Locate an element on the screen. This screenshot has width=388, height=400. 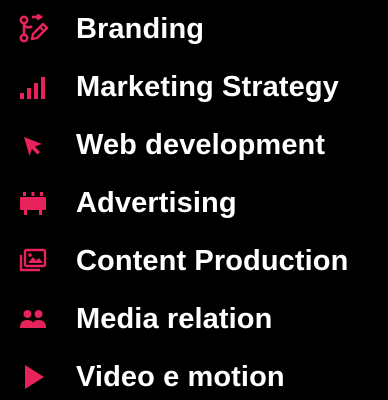
service-item-content-production: Content Production is located at coordinates (194, 264).